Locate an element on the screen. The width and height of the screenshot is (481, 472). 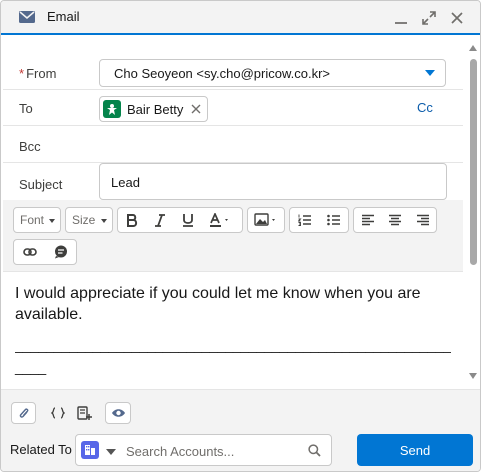
to-row: To is located at coordinates (233, 108).